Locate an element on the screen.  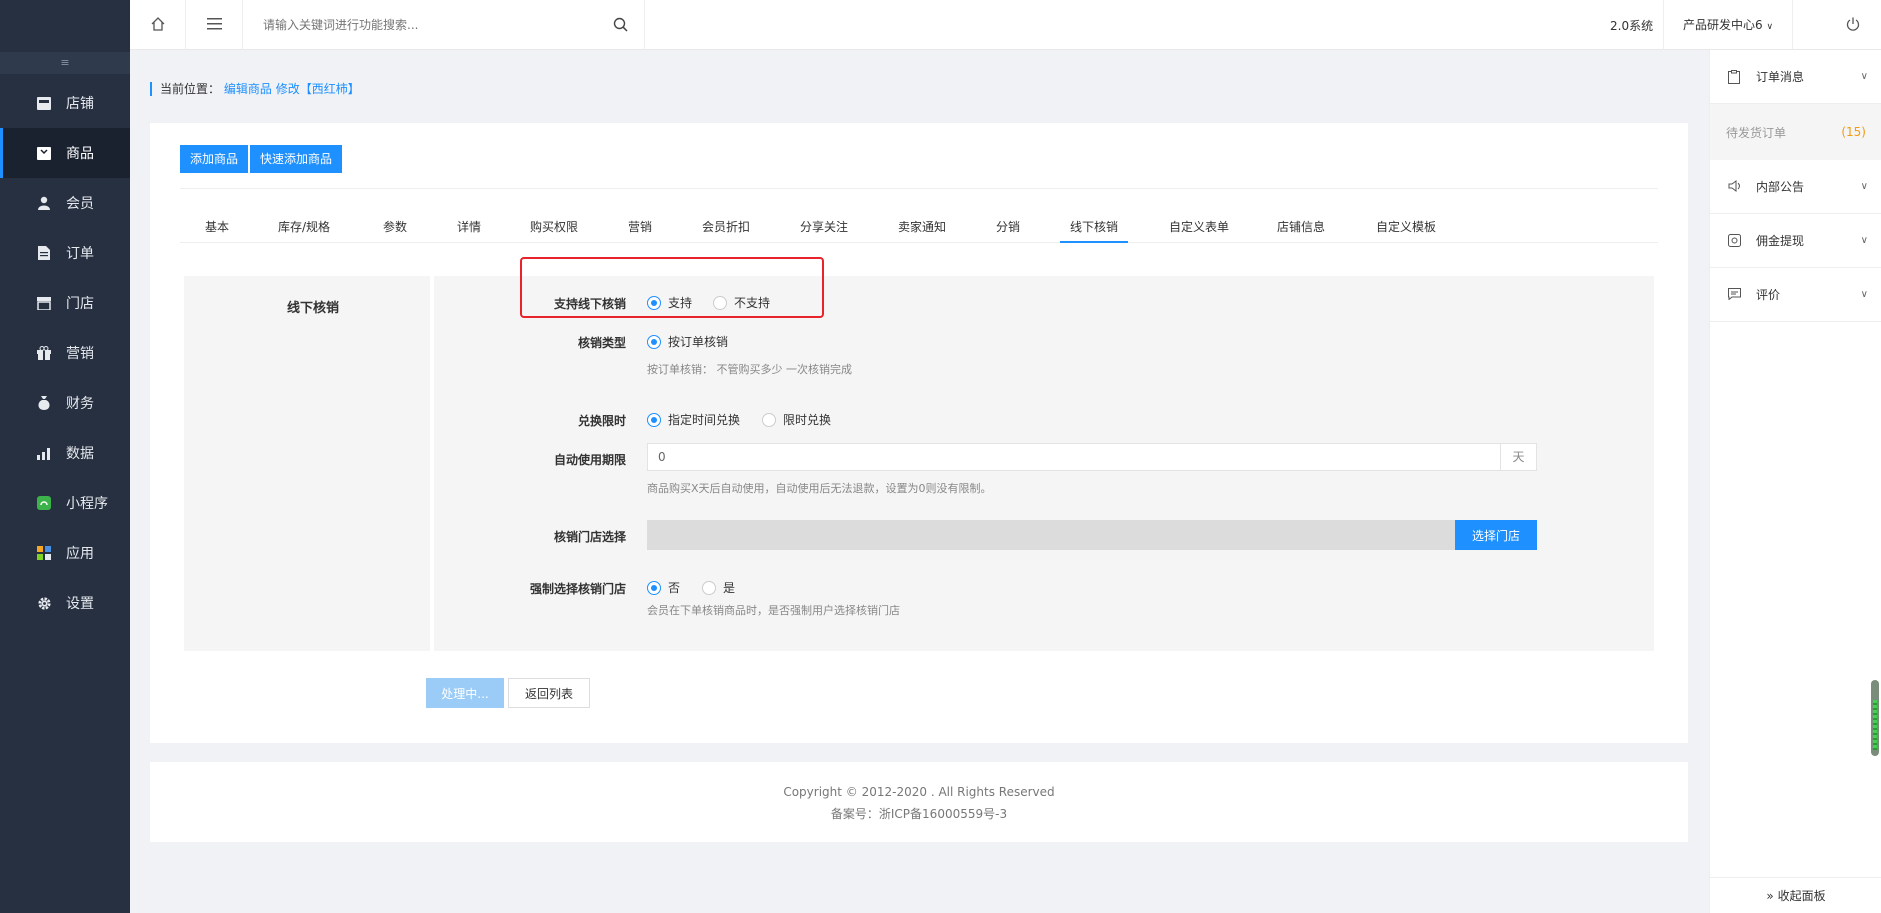
pending-shipment-count: (15) is located at coordinates (1853, 132).